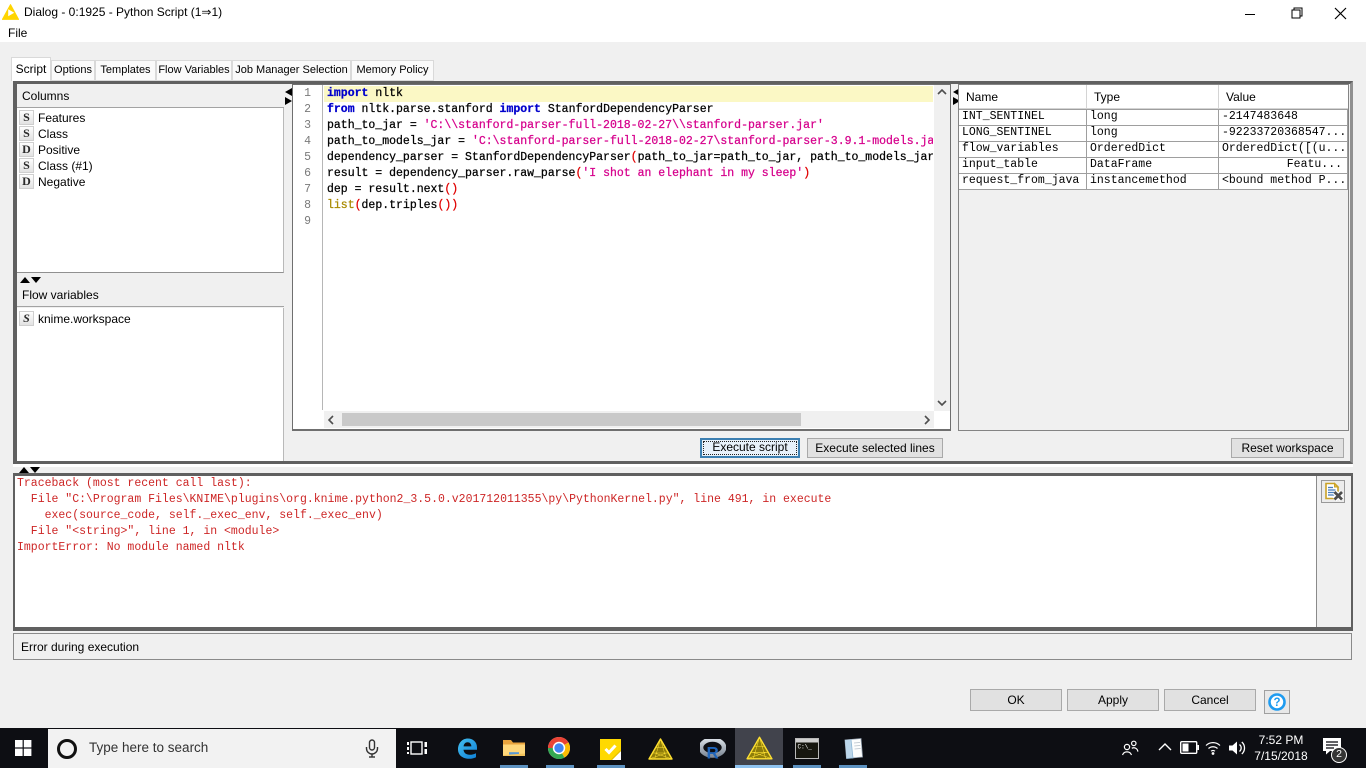  Describe the element at coordinates (713, 752) in the screenshot. I see `svg-text: R` at that location.